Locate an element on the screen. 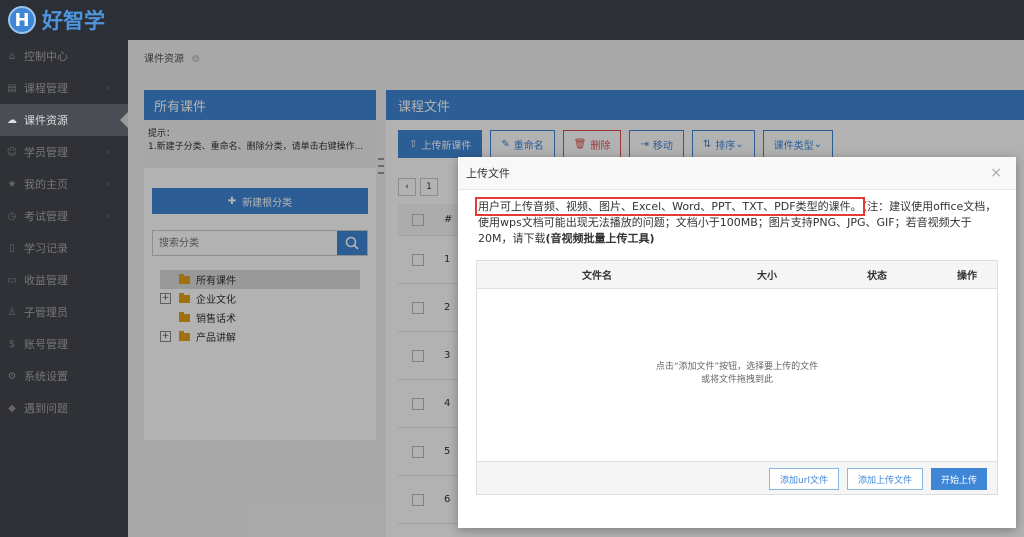 Image resolution: width=1024 pixels, height=537 pixels. dialog-title: 上传文件 is located at coordinates (737, 173).